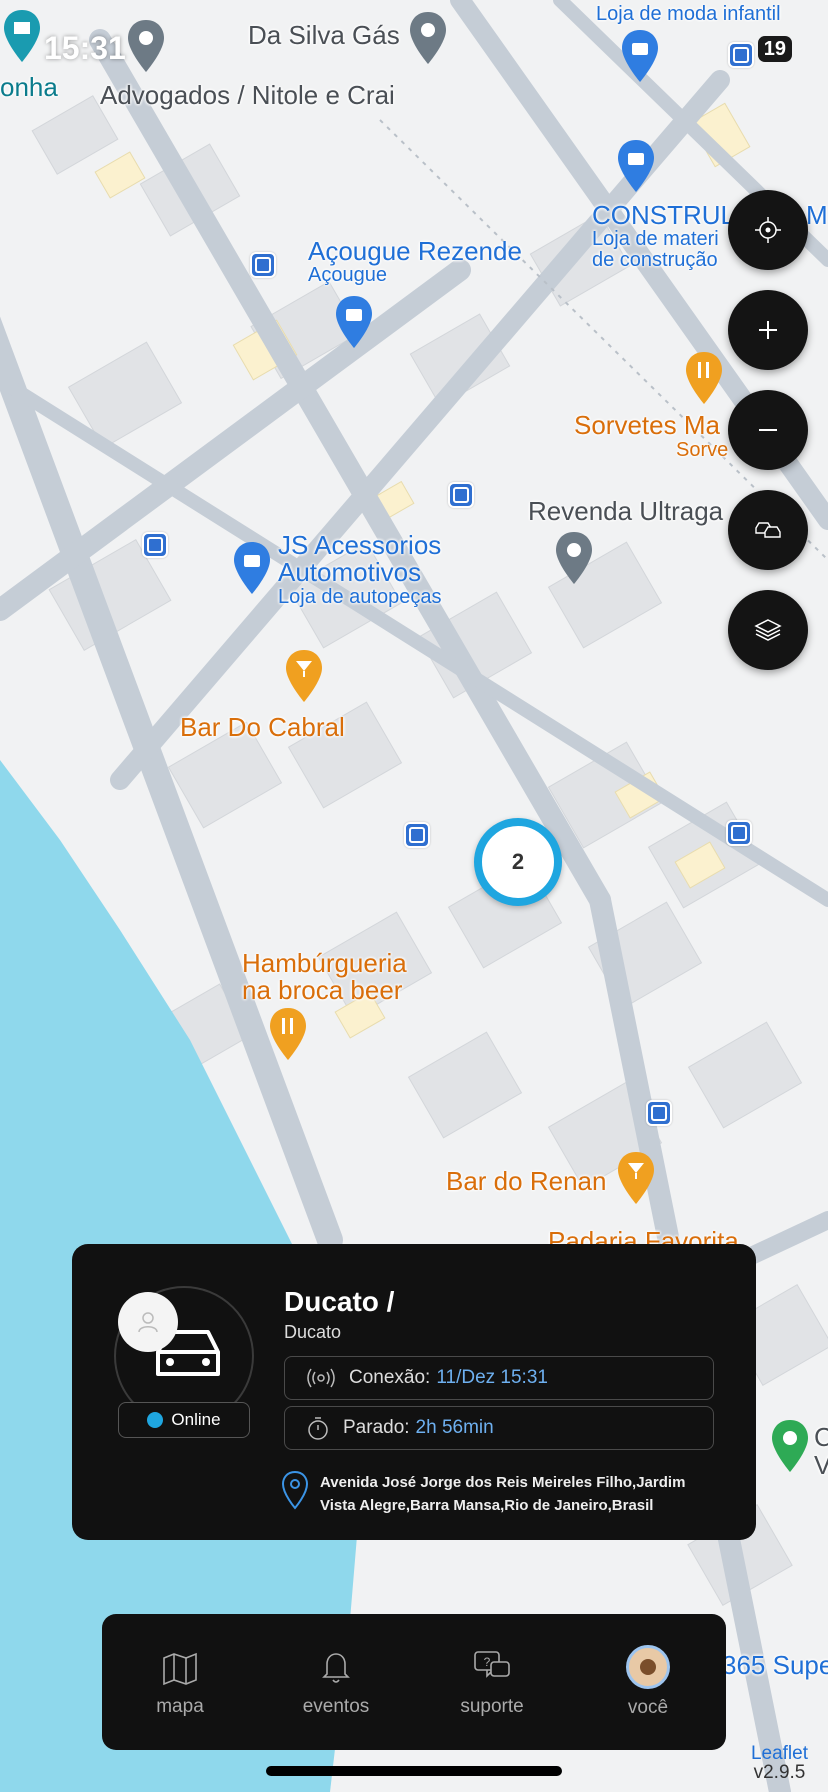 The width and height of the screenshot is (828, 1792). I want to click on poi-title-2: na broca beer, so click(322, 990).